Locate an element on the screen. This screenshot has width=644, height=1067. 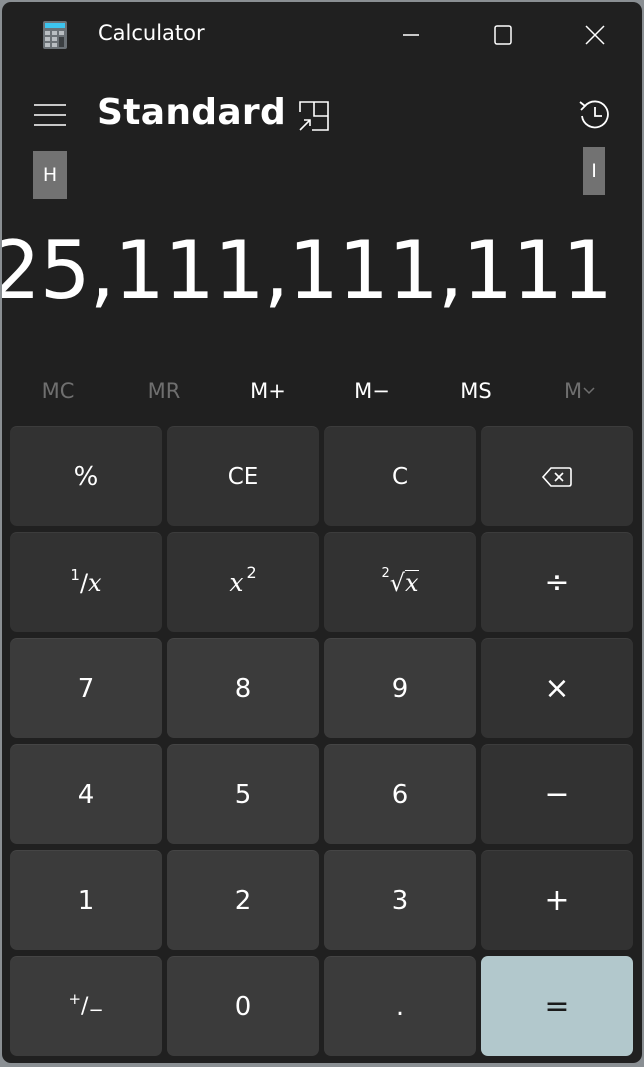
backspace-button is located at coordinates (557, 476).